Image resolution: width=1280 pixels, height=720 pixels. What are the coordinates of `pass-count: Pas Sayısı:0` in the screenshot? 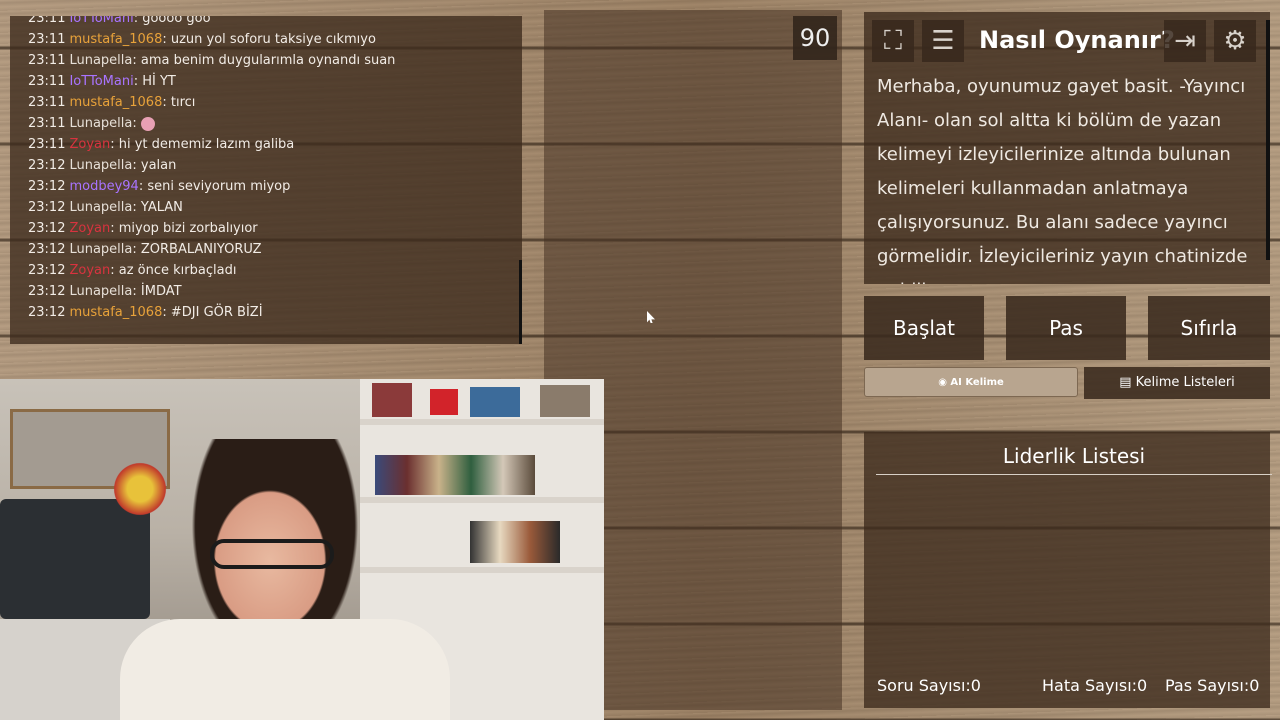 It's located at (1212, 685).